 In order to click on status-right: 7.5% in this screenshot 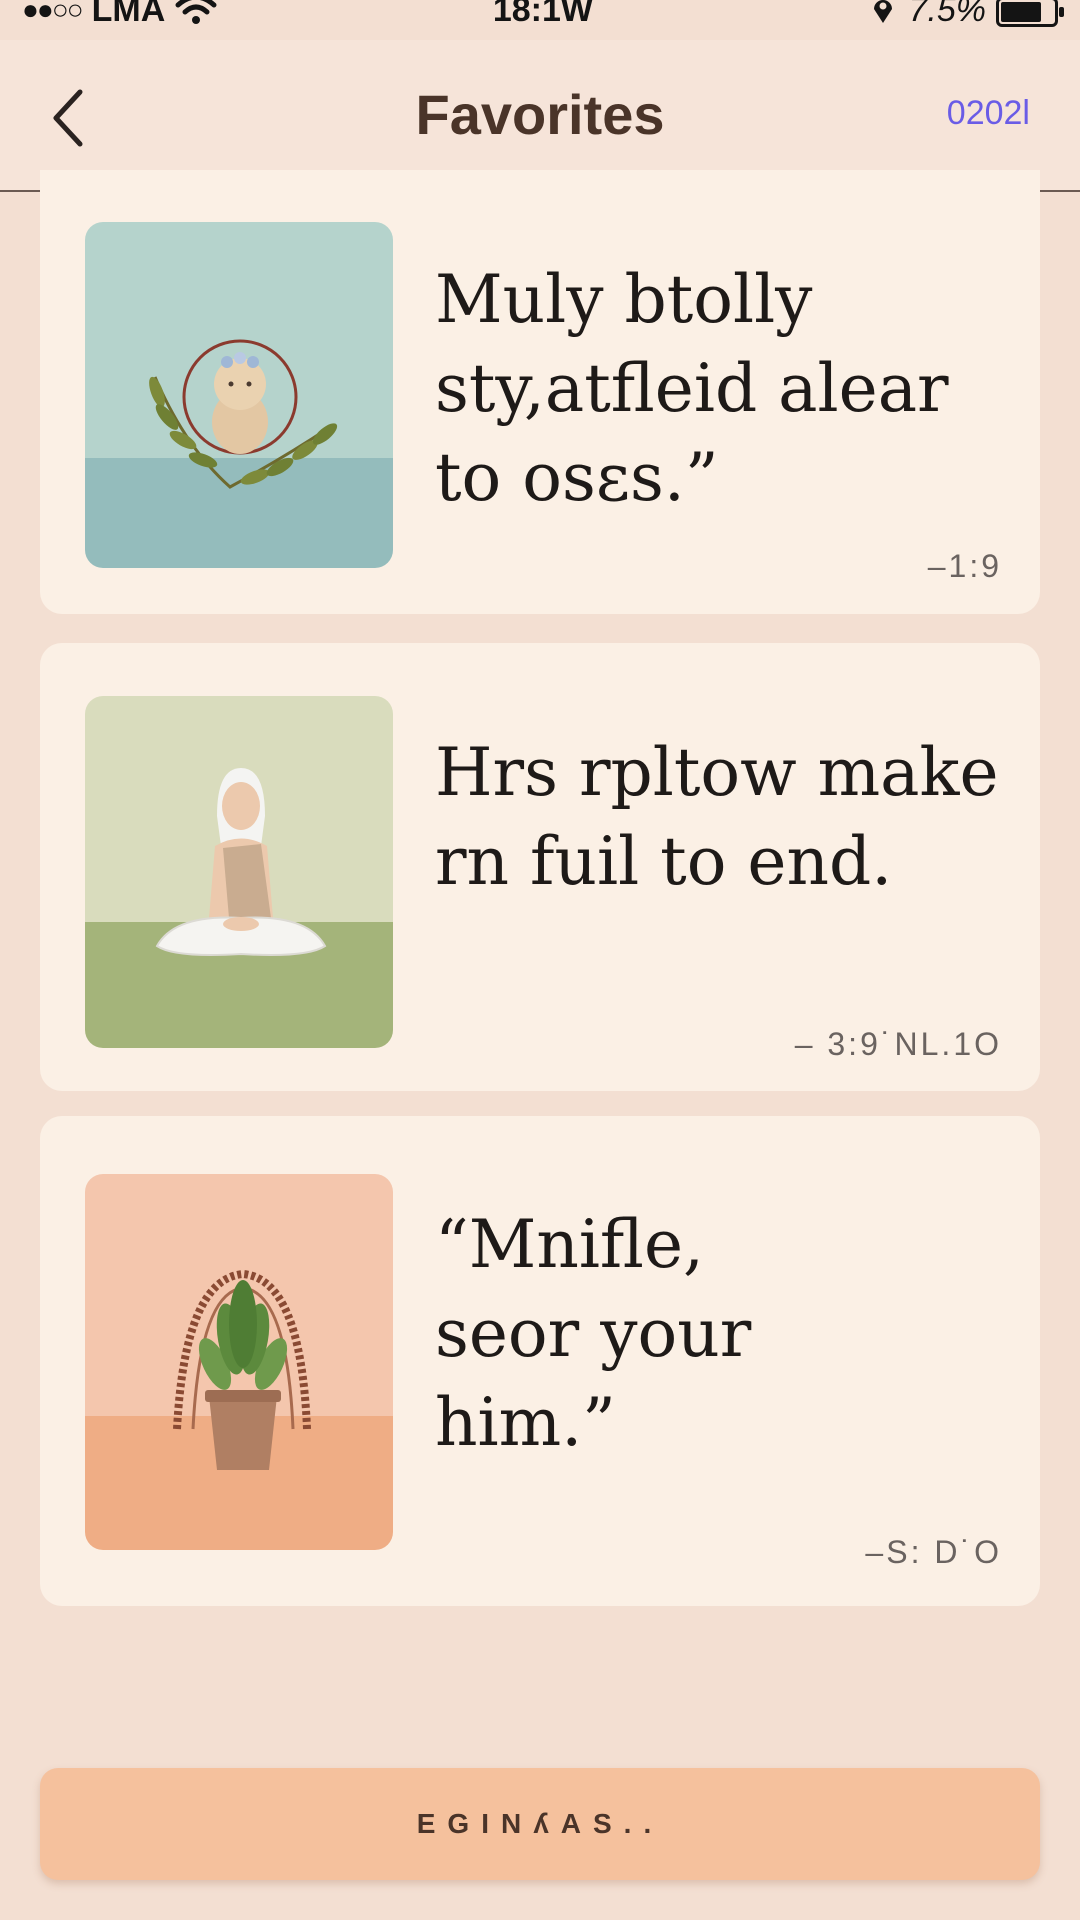, I will do `click(966, 15)`.